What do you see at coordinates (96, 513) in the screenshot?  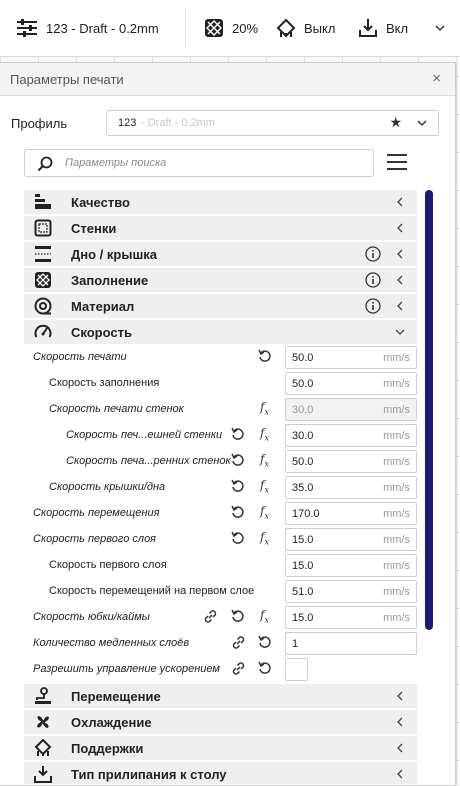 I see `setting-label-travel-speed: Скорость перемещения` at bounding box center [96, 513].